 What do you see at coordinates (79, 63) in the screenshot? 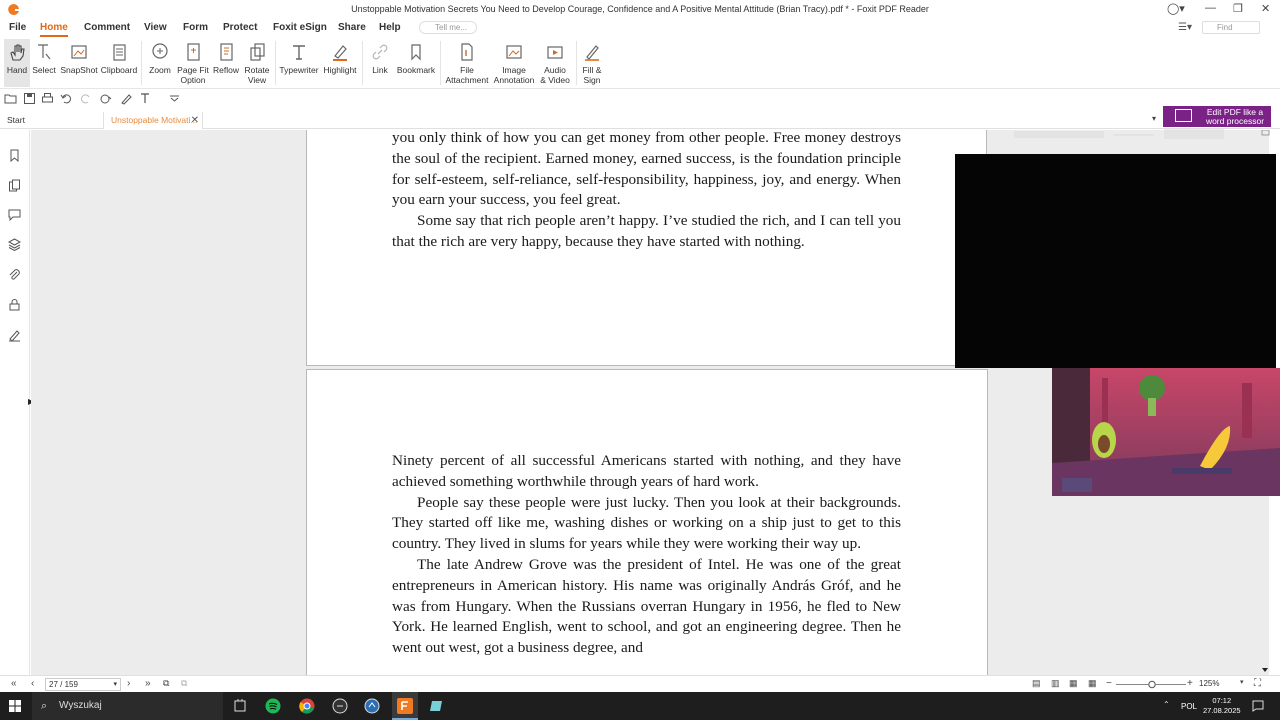
I see `snapshot-button: SnapShot` at bounding box center [79, 63].